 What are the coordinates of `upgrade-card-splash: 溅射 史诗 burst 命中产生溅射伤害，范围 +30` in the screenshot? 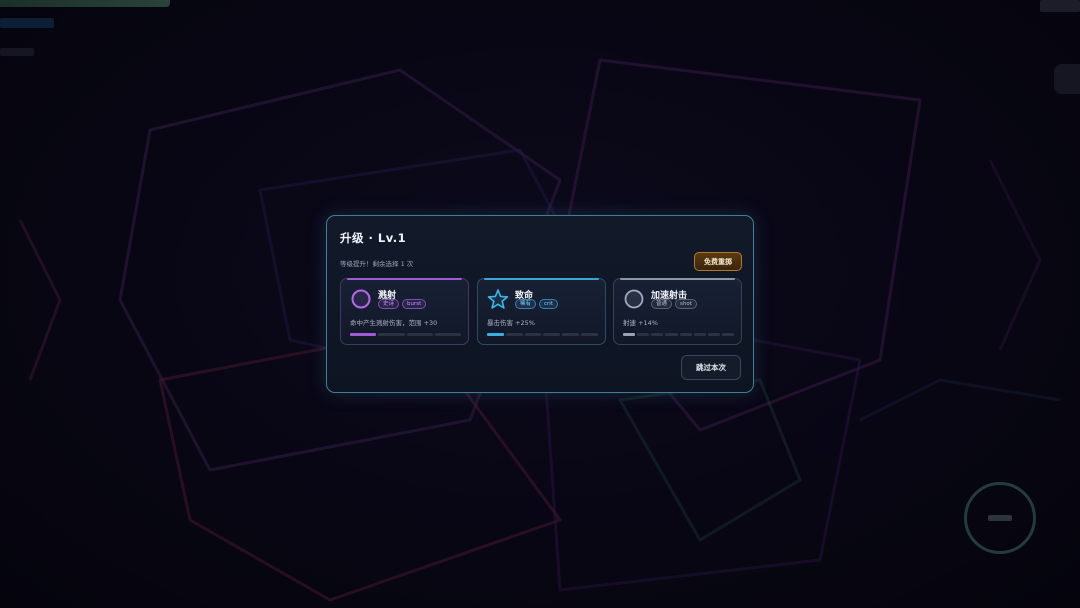 It's located at (404, 311).